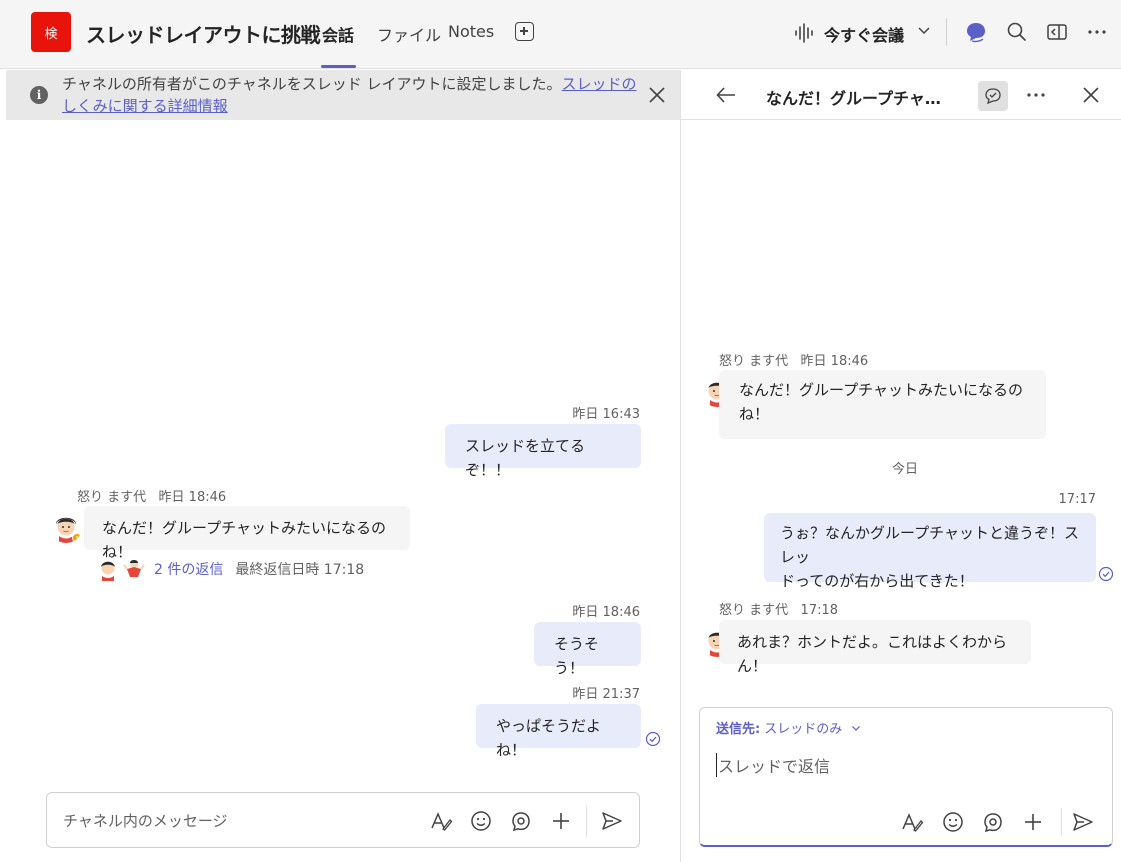 The width and height of the screenshot is (1121, 862). Describe the element at coordinates (906, 777) in the screenshot. I see `thread-composer: 送信先: スレッドのみ スレッドで返信` at that location.